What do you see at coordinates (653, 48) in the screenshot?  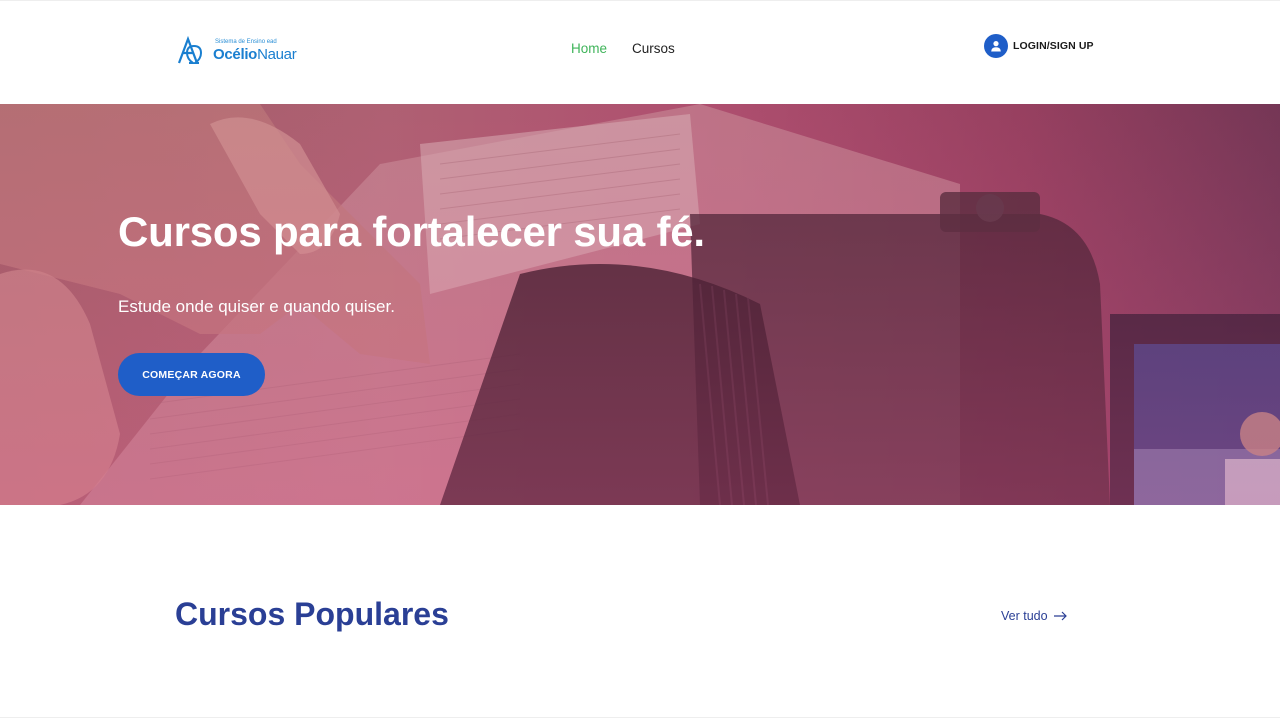 I see `nav-item-cursos: Cursos` at bounding box center [653, 48].